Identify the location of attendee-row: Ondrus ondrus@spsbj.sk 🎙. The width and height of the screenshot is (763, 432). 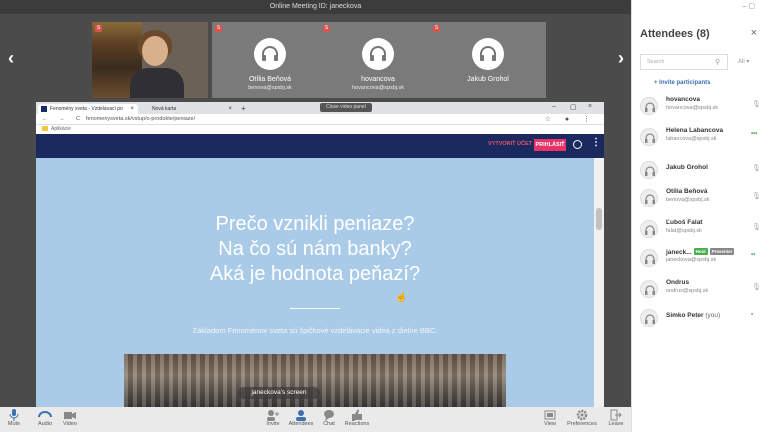
(697, 289).